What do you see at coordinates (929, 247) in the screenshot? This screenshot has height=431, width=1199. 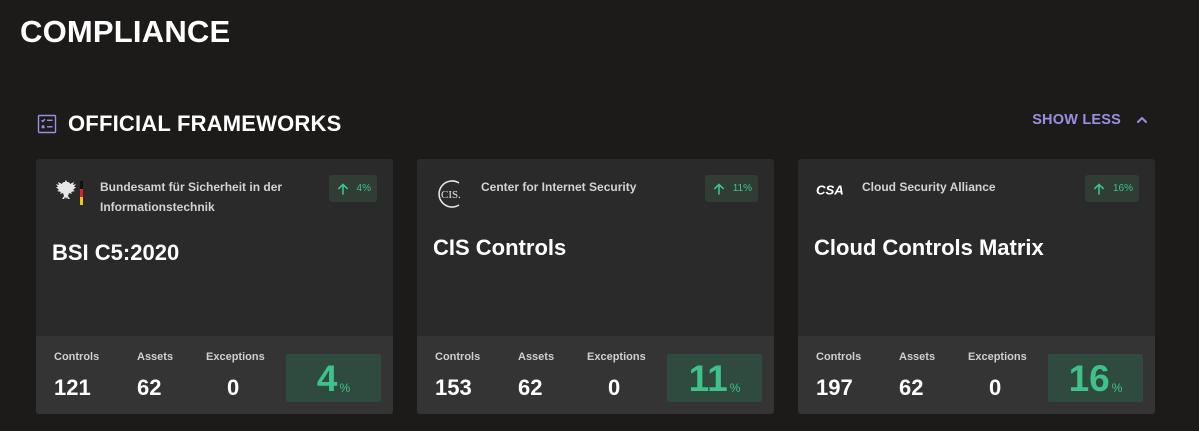 I see `framework-name: Cloud Controls Matrix` at bounding box center [929, 247].